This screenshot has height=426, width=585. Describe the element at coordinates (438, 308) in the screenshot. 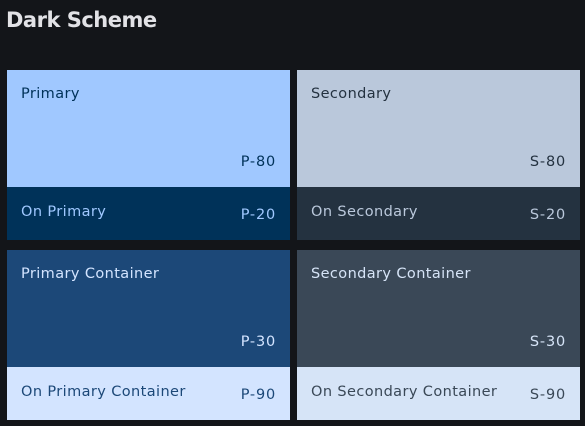

I see `secondary-container-swatch: Secondary Container S-30` at that location.